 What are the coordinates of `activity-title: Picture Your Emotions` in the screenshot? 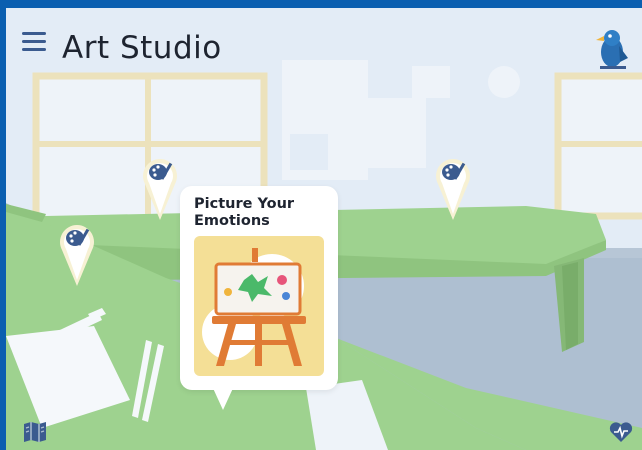 It's located at (260, 213).